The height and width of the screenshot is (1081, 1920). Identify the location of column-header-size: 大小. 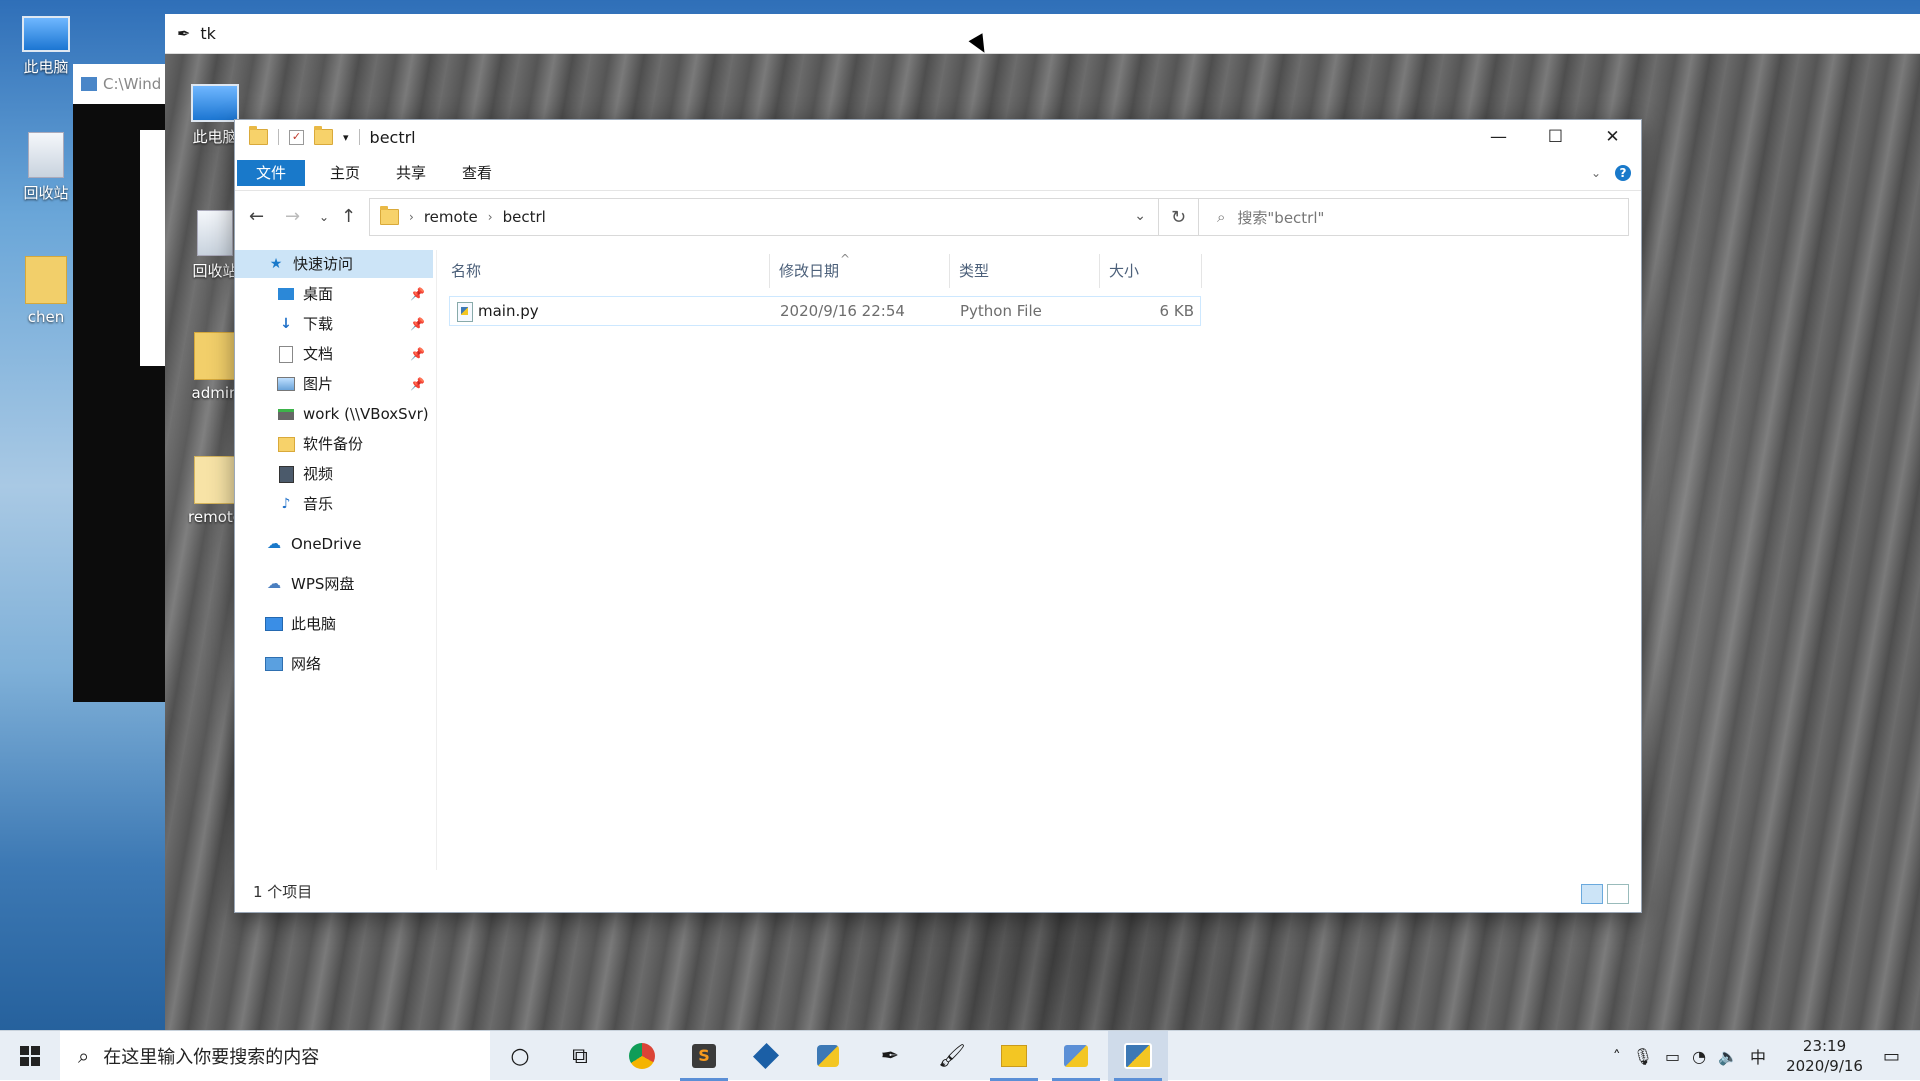
(1124, 270).